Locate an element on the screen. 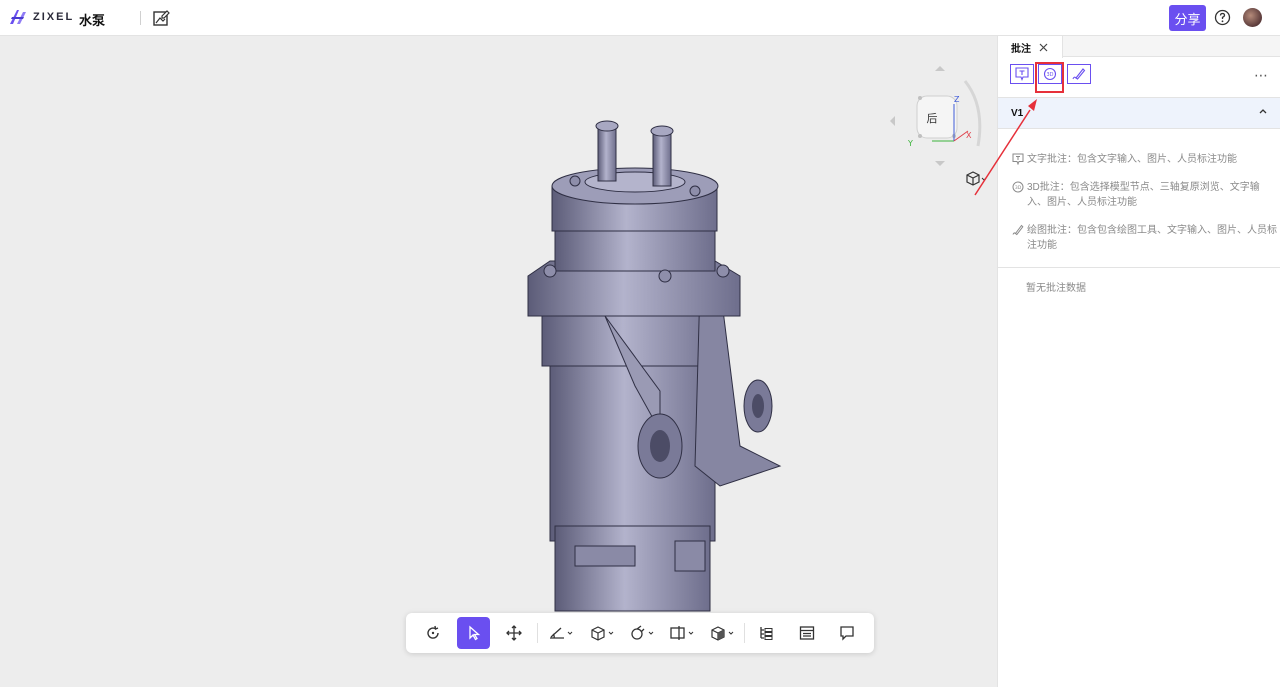 This screenshot has height=687, width=1280. top-bar: ZIXEL 水泵 分享 is located at coordinates (640, 18).